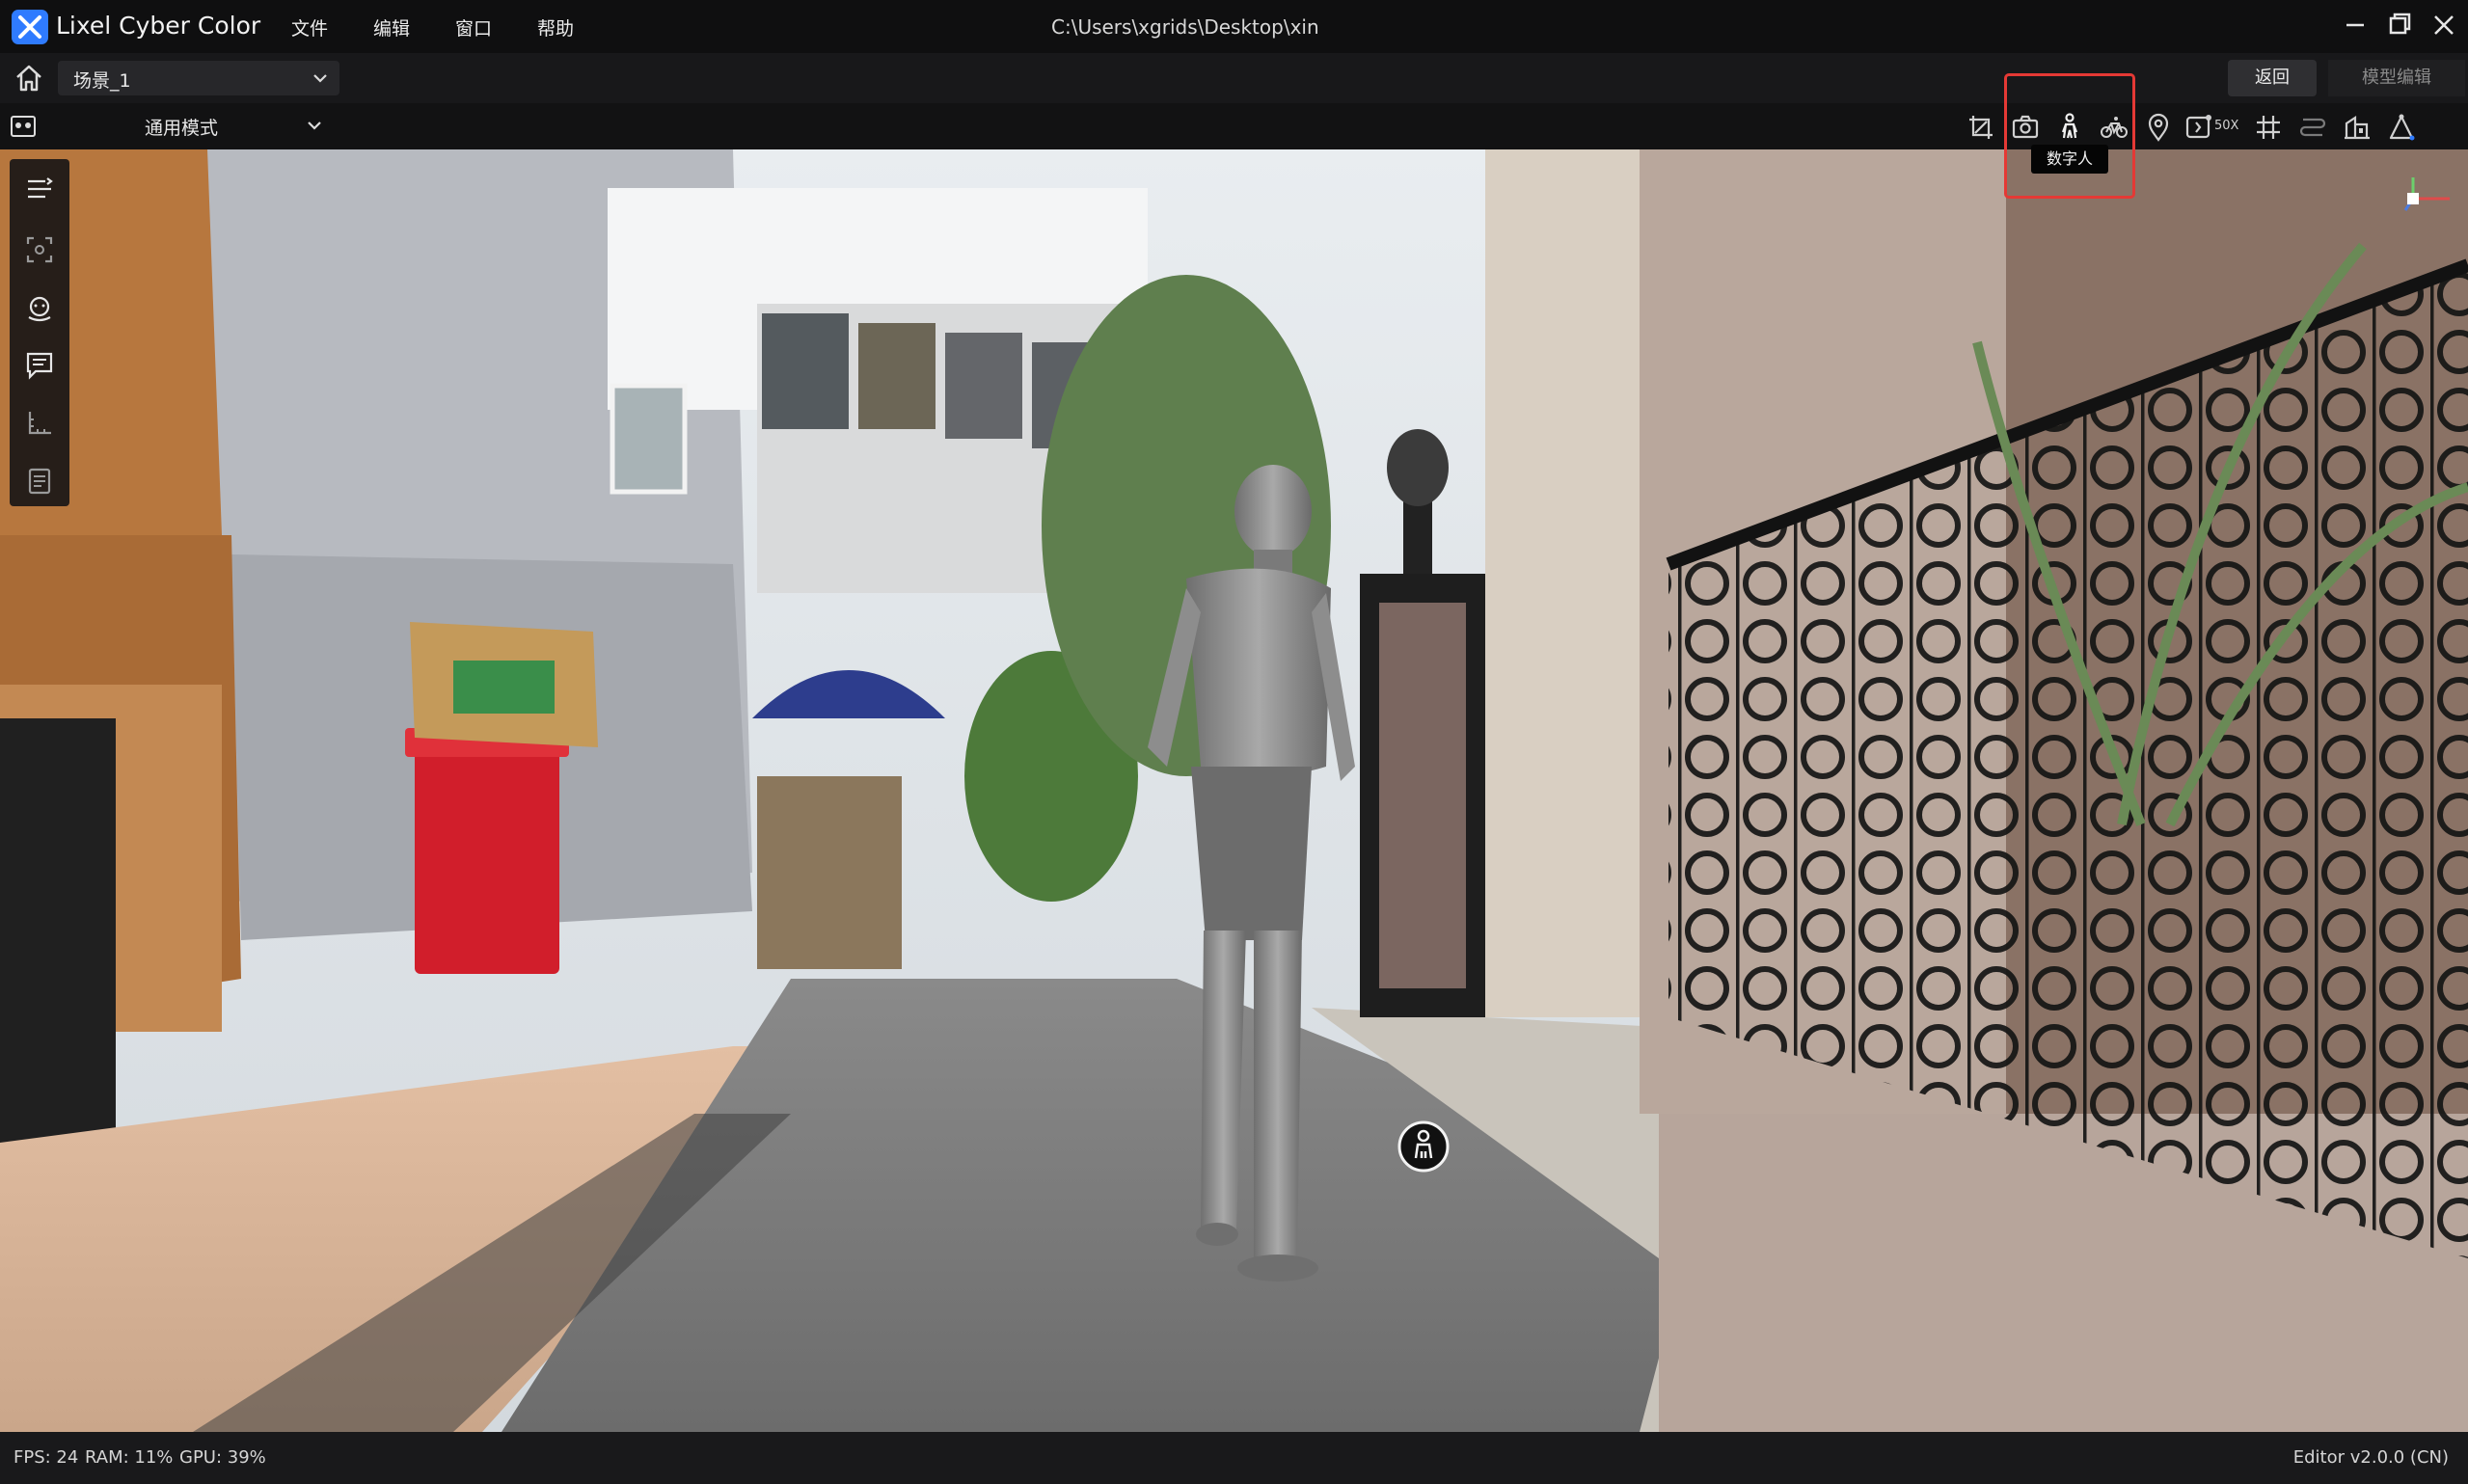 This screenshot has width=2468, height=1484. I want to click on tooltip-digital-human: 数字人, so click(2069, 159).